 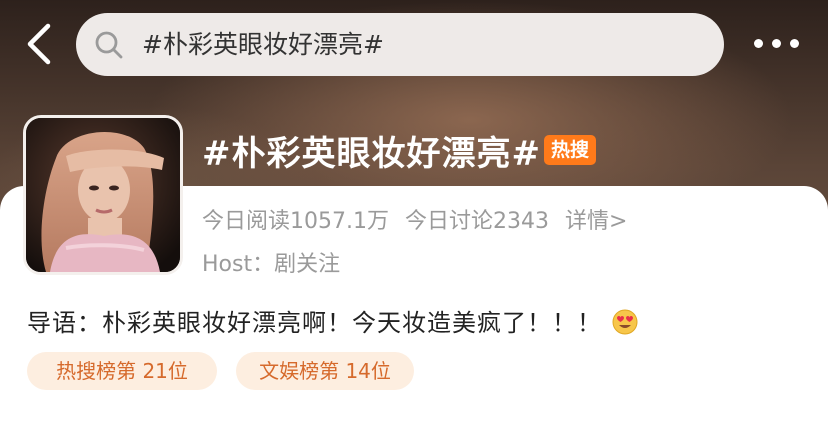 I want to click on more-button, so click(x=777, y=44).